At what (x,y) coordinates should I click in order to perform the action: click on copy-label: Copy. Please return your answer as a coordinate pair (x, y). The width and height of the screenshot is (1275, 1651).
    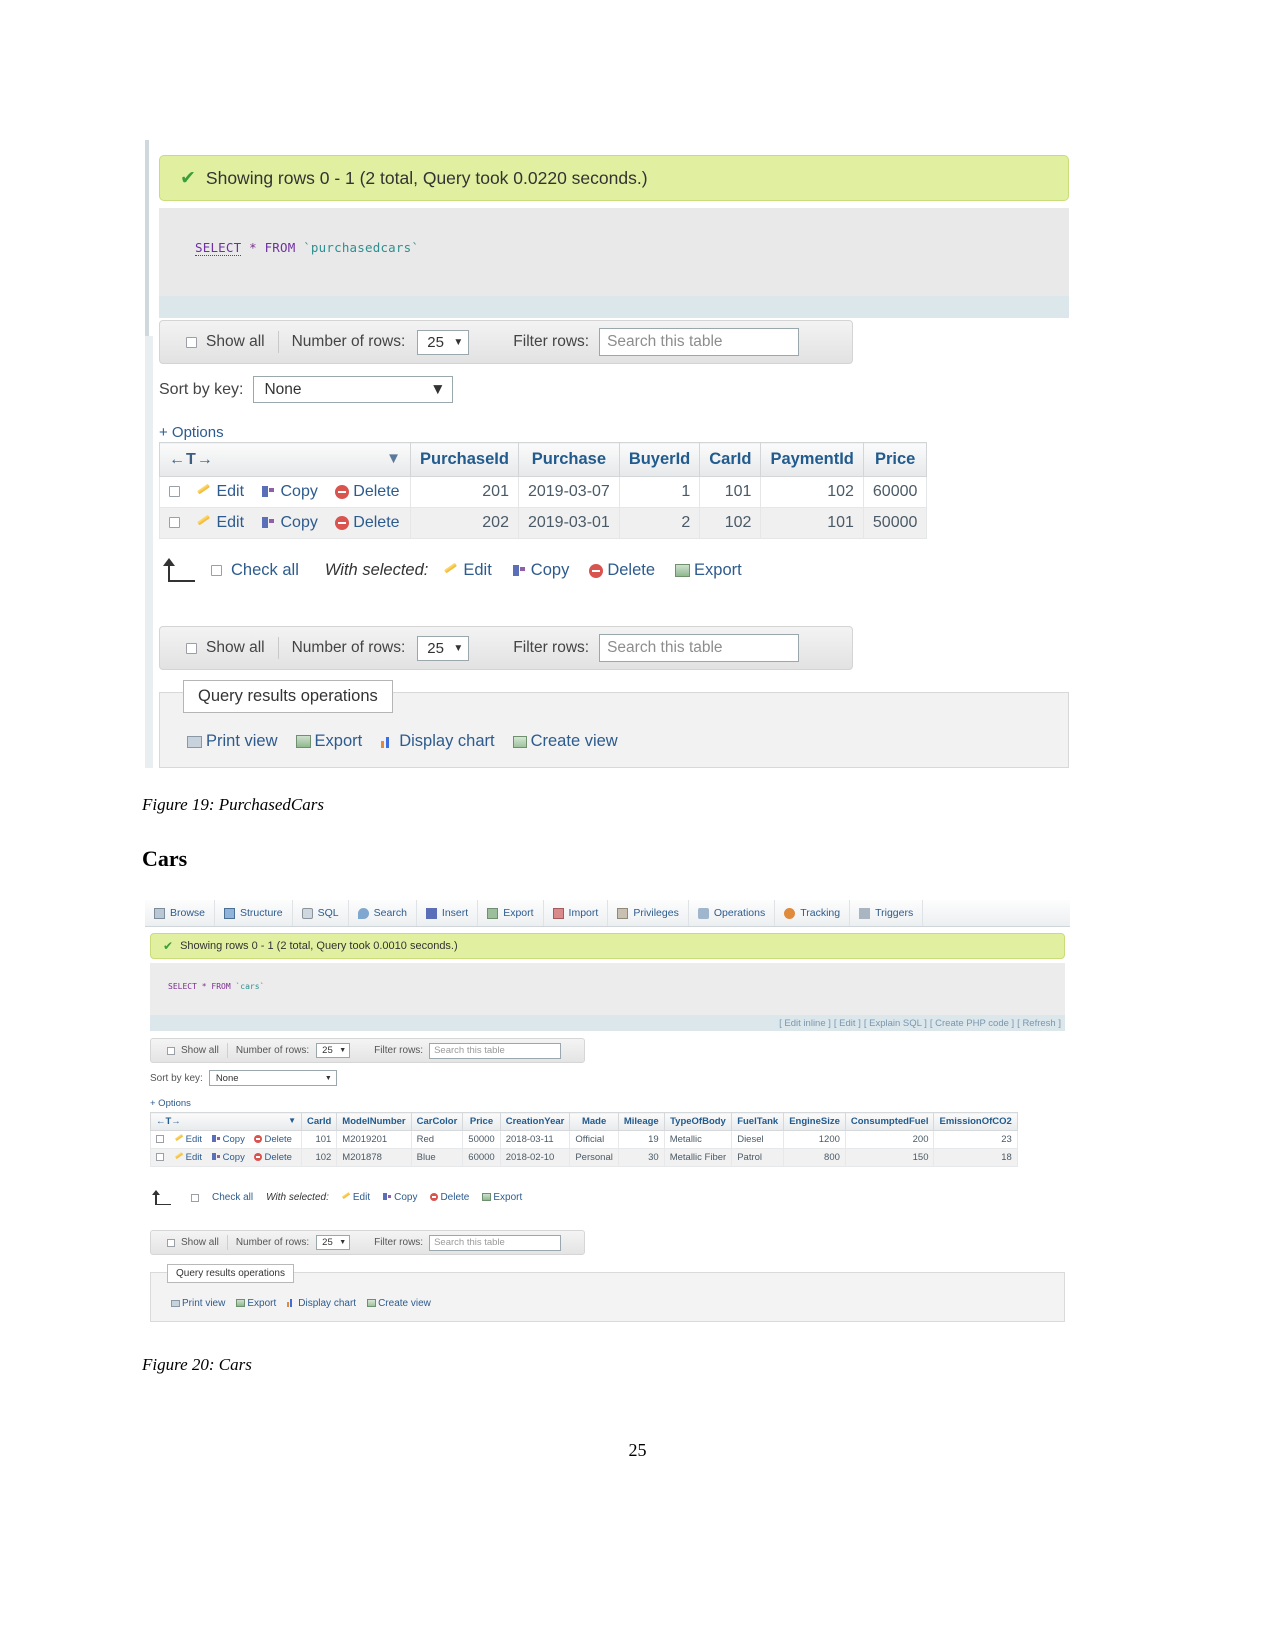
    Looking at the image, I should click on (299, 522).